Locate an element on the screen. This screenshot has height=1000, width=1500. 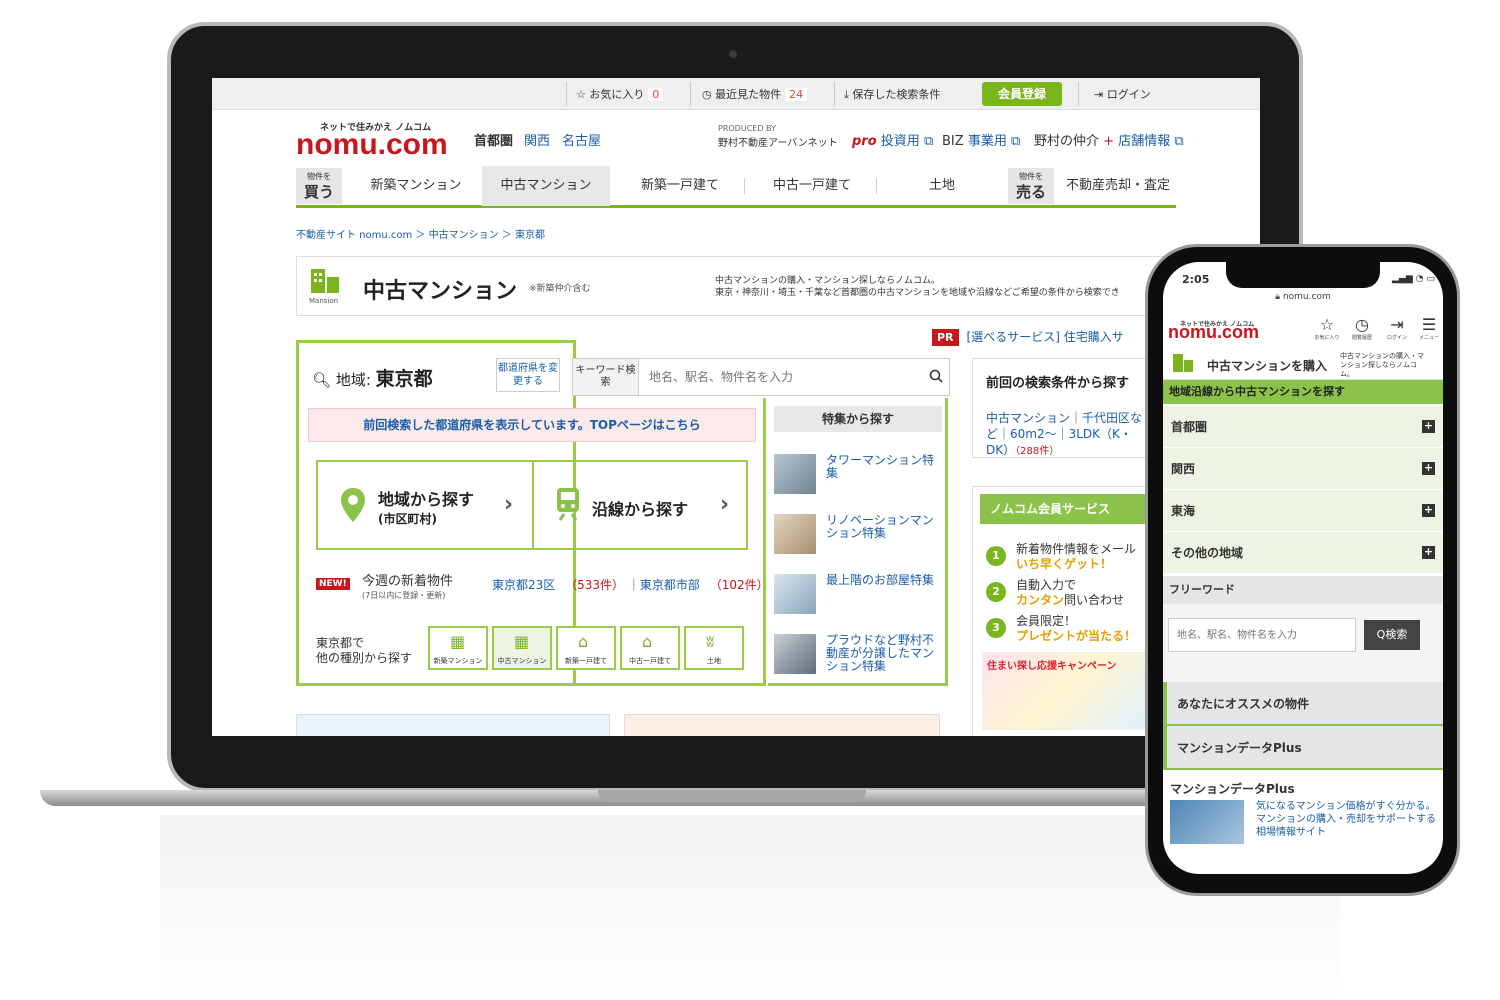
previous-search-link: 中古マンション｜千代田区など｜60m2〜｜3LDK（K・DK）（288件） is located at coordinates (1066, 435).